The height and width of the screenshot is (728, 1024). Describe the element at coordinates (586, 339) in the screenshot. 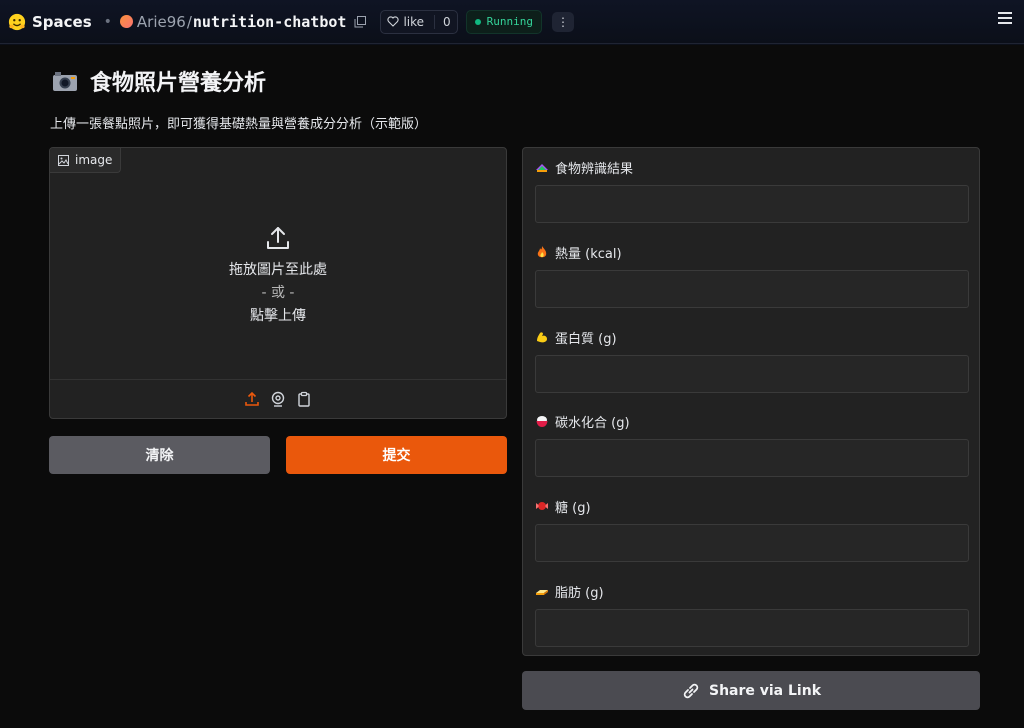

I see `protein-label: 蛋白質 (g)` at that location.